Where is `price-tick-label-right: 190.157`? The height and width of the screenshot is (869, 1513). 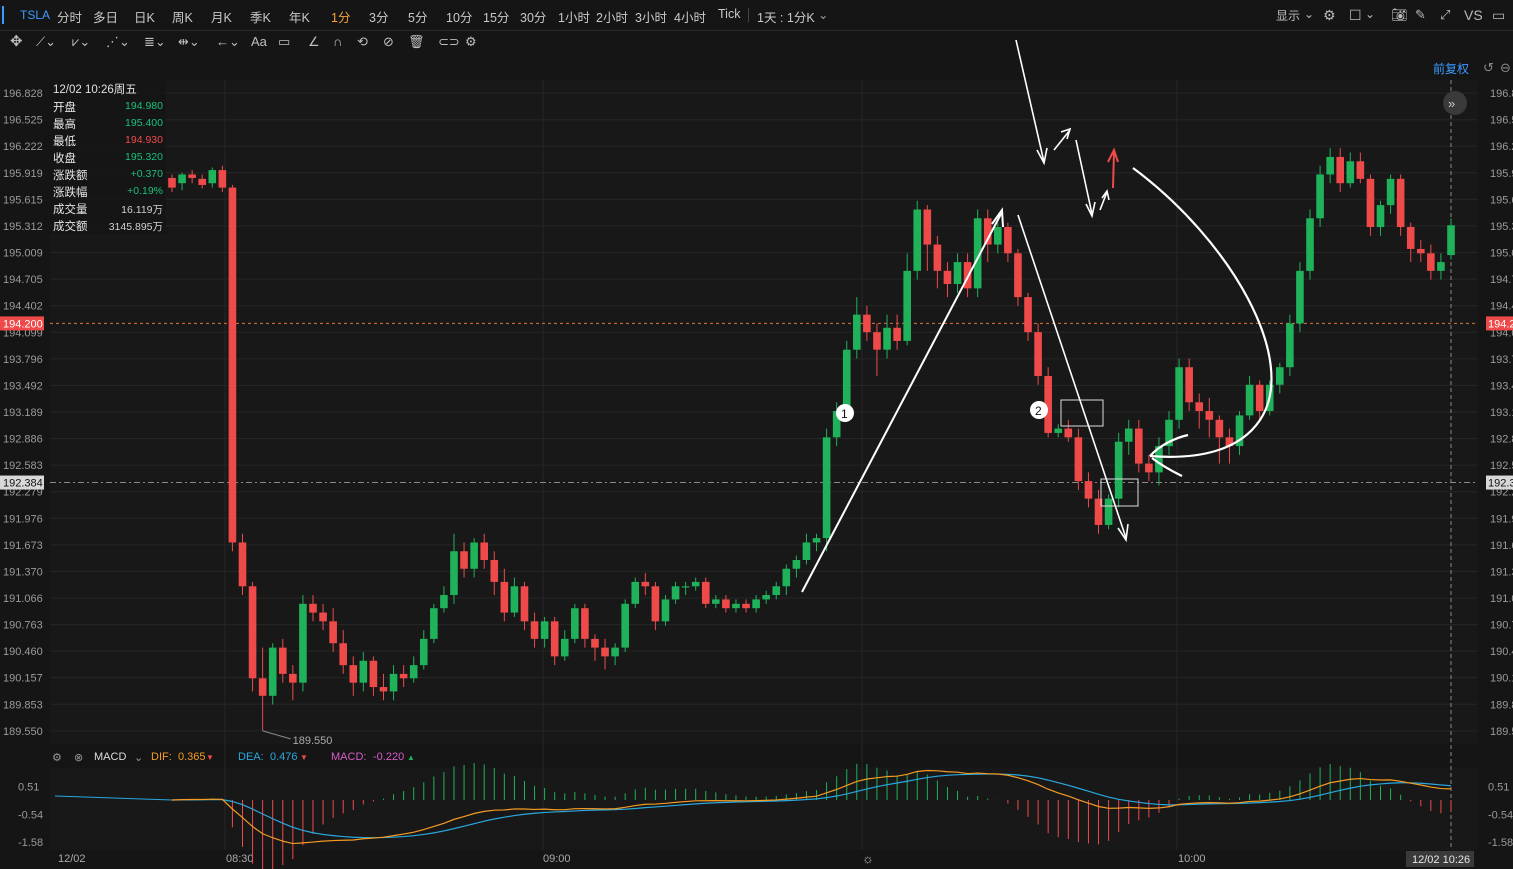 price-tick-label-right: 190.157 is located at coordinates (1501, 679).